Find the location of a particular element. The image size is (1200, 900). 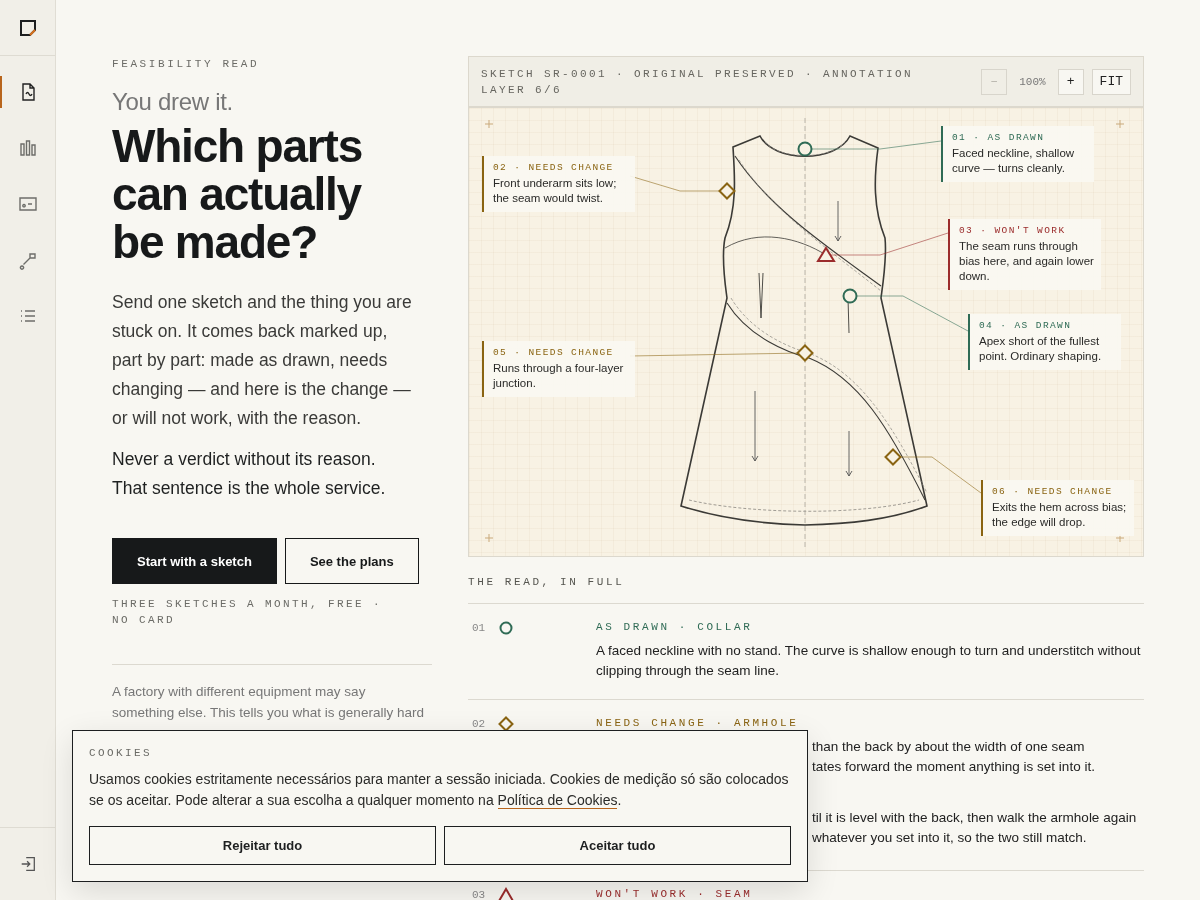

verdict-text: A faced neckline with no stand. The curve is shallow enough to turn and understitch without clipping through the seam line. is located at coordinates (869, 661).